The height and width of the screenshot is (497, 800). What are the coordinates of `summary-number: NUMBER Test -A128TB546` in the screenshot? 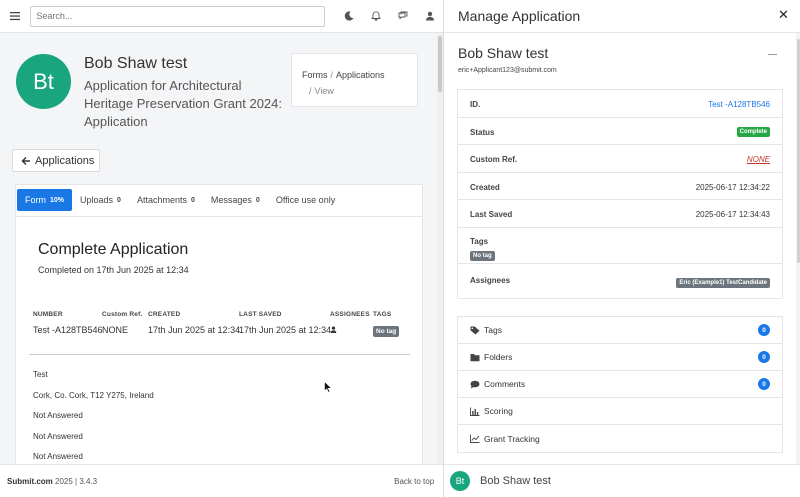 It's located at (68, 323).